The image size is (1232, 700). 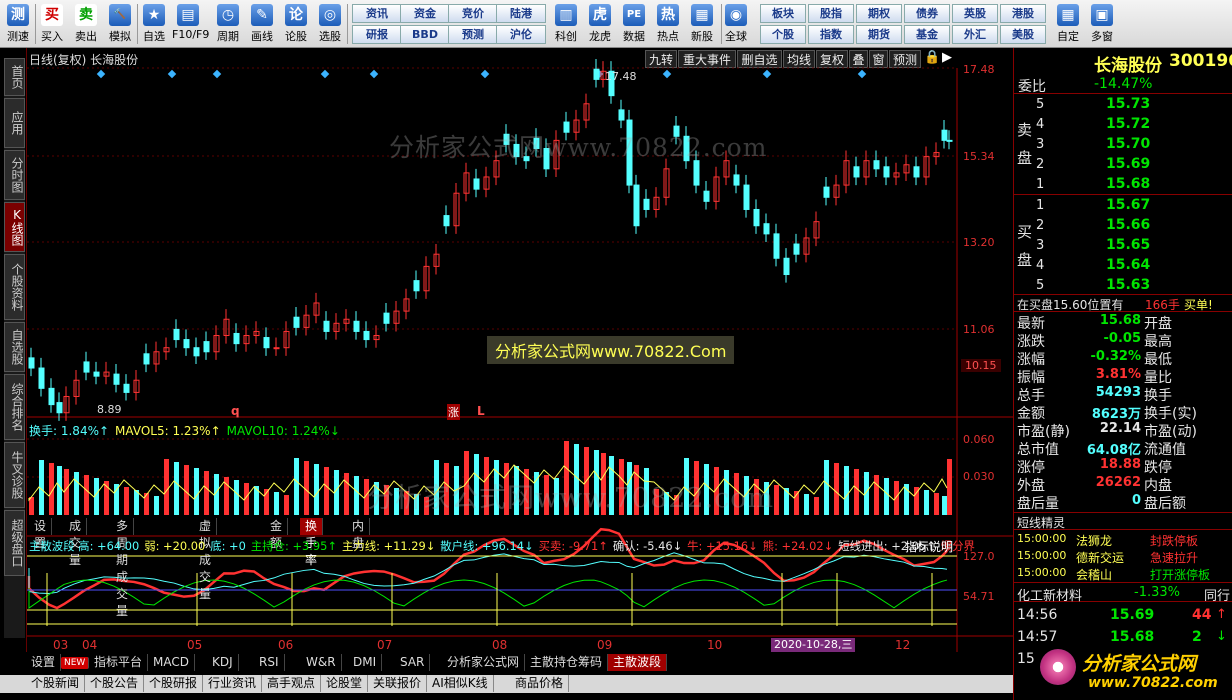 I want to click on sidebar-tab: 应用, so click(x=14, y=123).